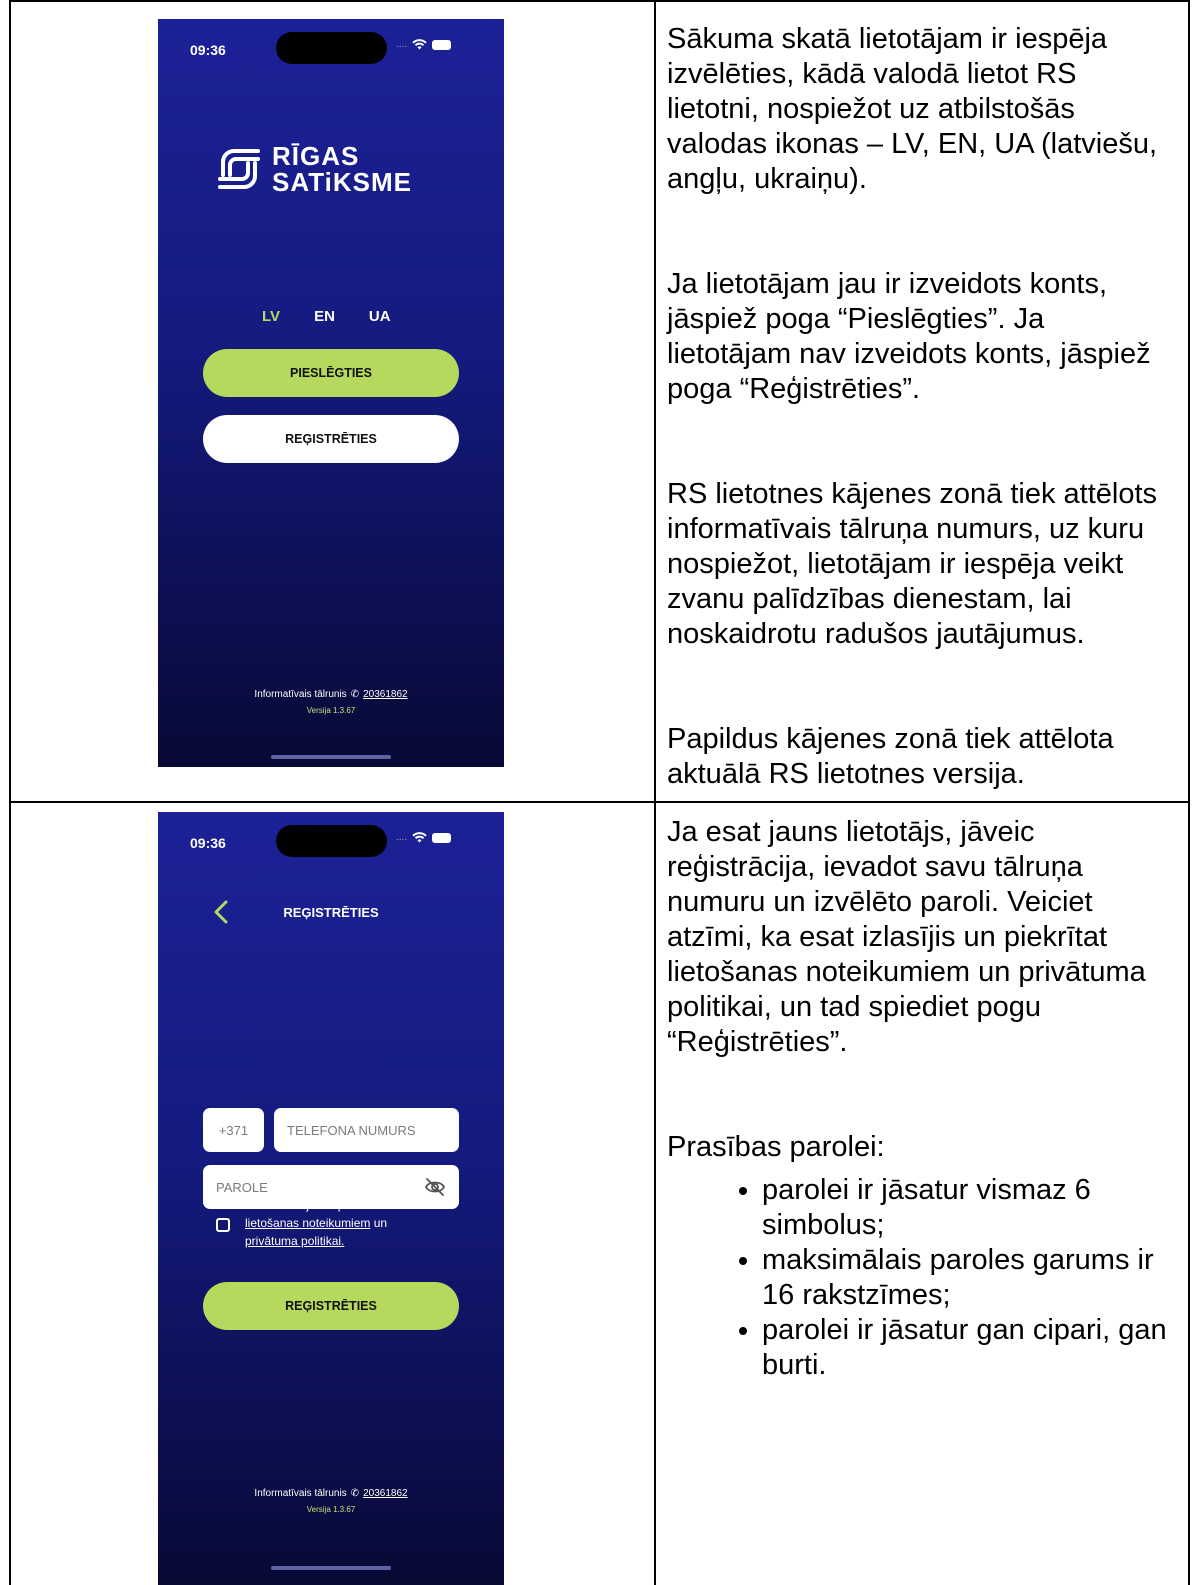  What do you see at coordinates (239, 169) in the screenshot?
I see `logo-mark-icon` at bounding box center [239, 169].